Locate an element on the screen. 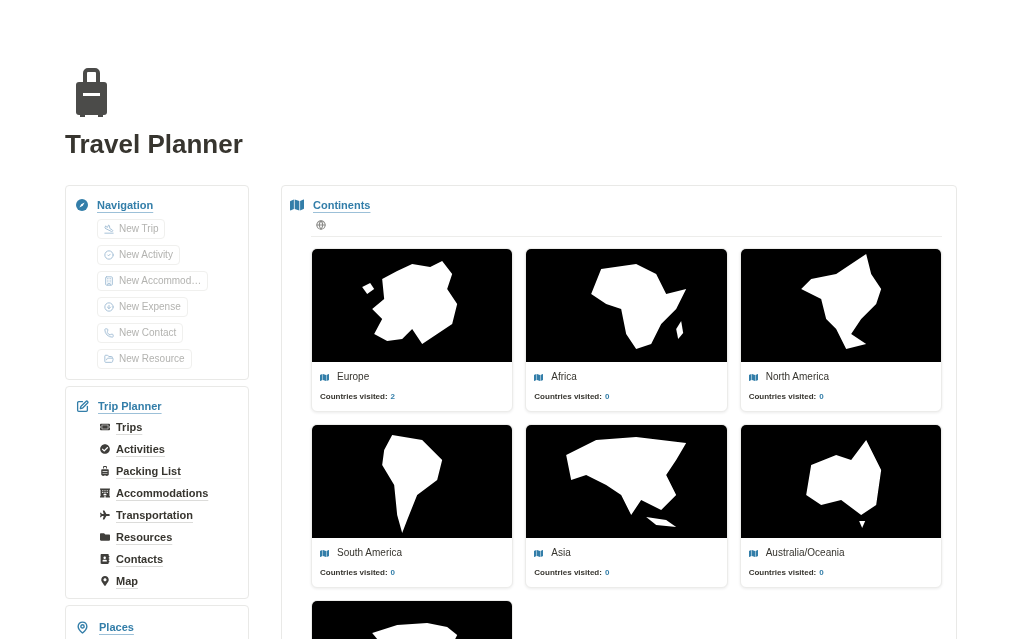  globe-icon is located at coordinates (321, 224).